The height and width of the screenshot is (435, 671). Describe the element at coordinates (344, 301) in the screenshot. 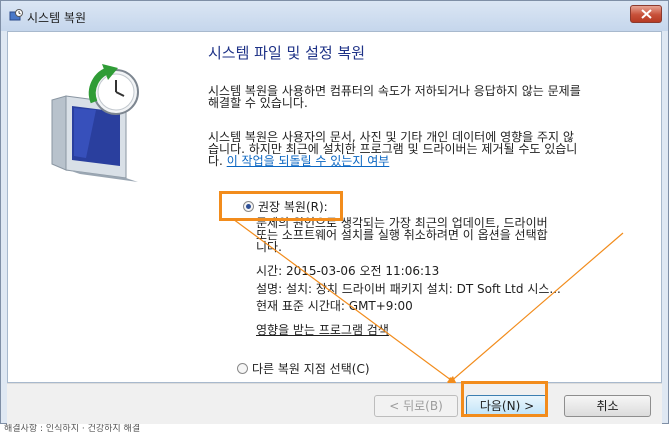

I see `guide-arrow-line` at that location.